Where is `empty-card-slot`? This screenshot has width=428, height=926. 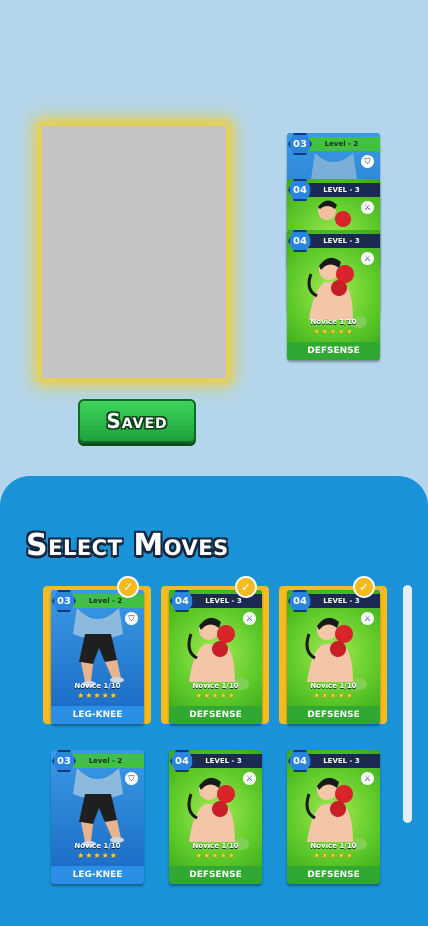
empty-card-slot is located at coordinates (134, 252).